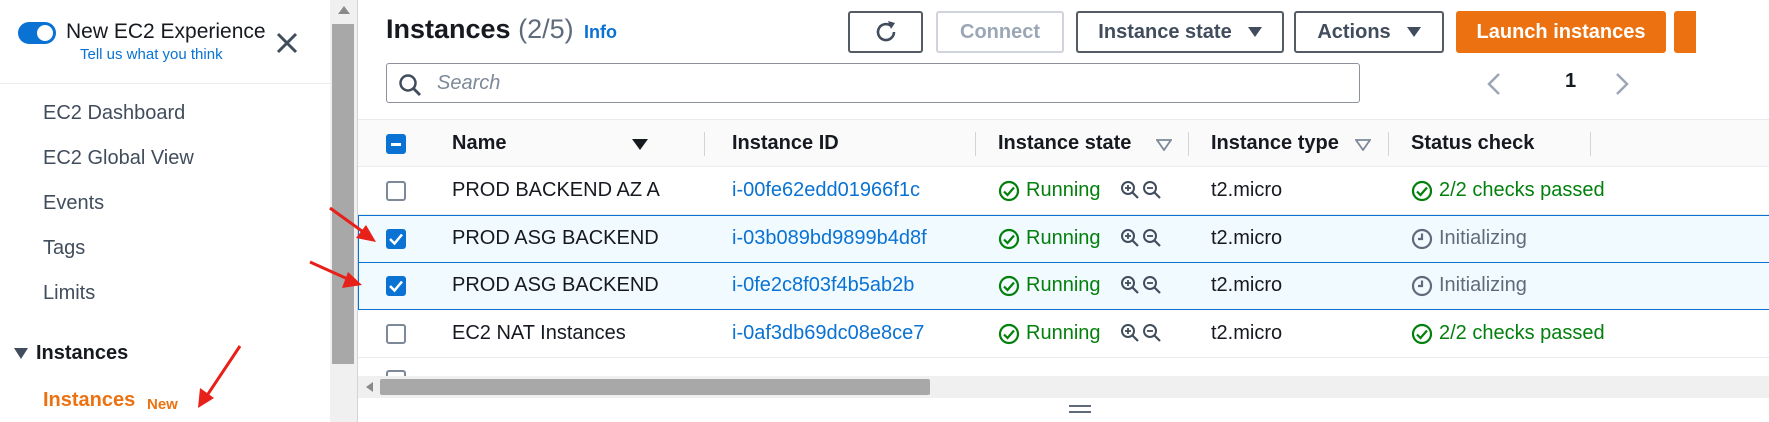 This screenshot has height=422, width=1769. Describe the element at coordinates (410, 85) in the screenshot. I see `search-icon` at that location.